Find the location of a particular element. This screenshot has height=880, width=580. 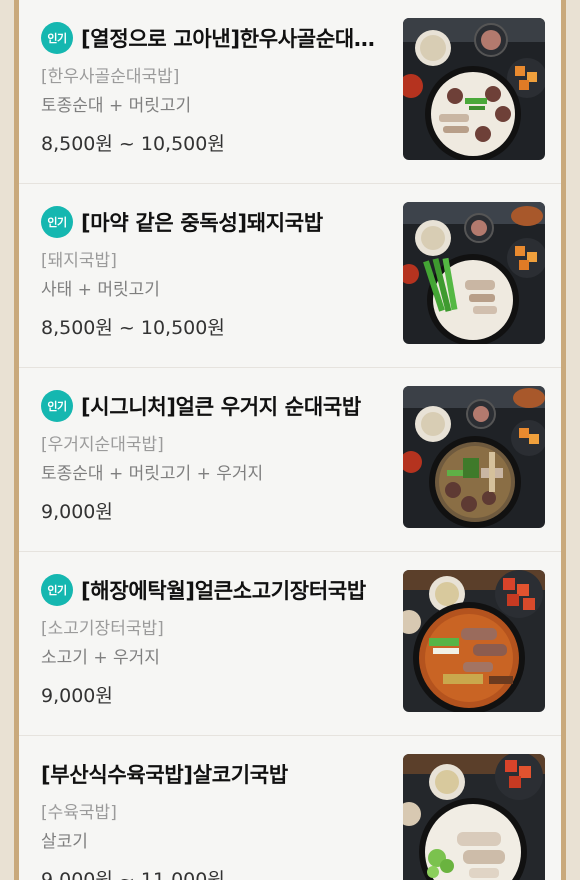

menu-item-title-row: 인기 [마약 같은 중독성]돼지국밥 is located at coordinates (211, 222).